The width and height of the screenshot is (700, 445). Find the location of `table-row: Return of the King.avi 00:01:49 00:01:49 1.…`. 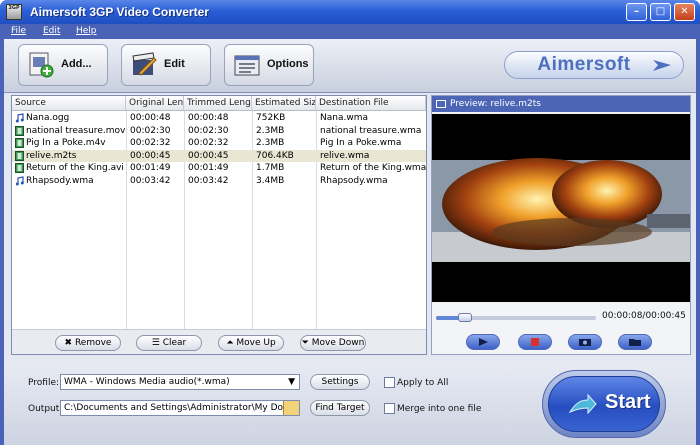

table-row: Return of the King.avi 00:01:49 00:01:49 1.… is located at coordinates (219, 168).